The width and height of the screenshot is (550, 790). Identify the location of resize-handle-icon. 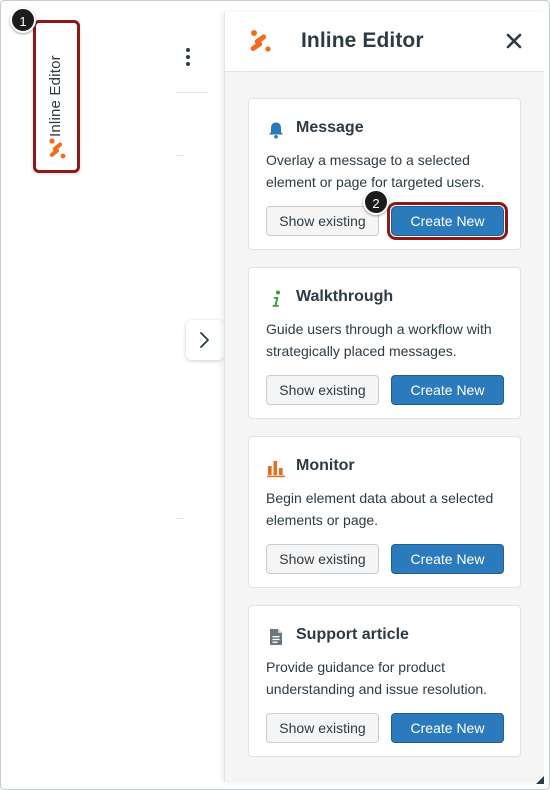
(540, 780).